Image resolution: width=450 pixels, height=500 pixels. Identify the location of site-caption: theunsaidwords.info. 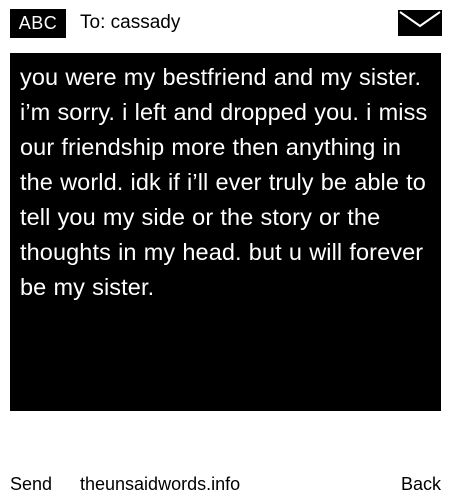
(160, 484).